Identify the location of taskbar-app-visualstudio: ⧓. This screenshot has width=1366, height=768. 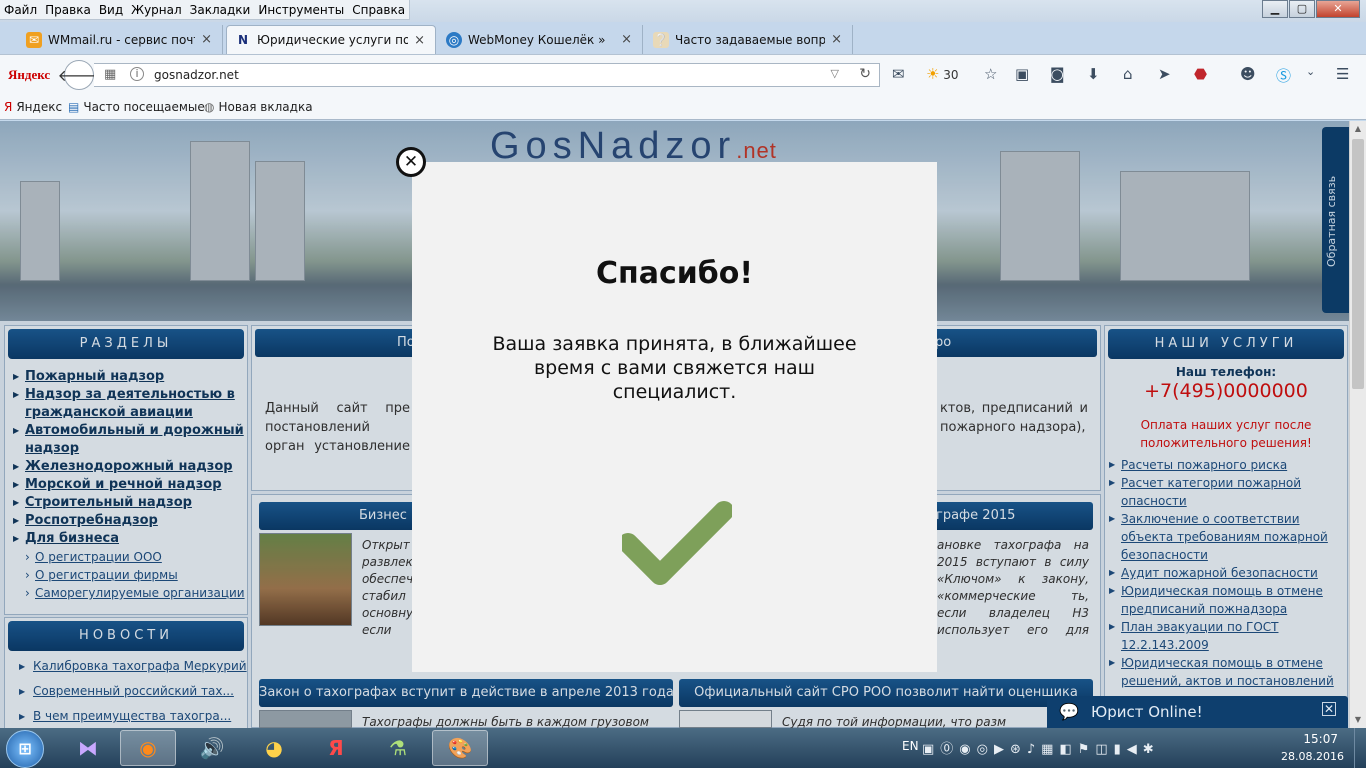
(88, 748).